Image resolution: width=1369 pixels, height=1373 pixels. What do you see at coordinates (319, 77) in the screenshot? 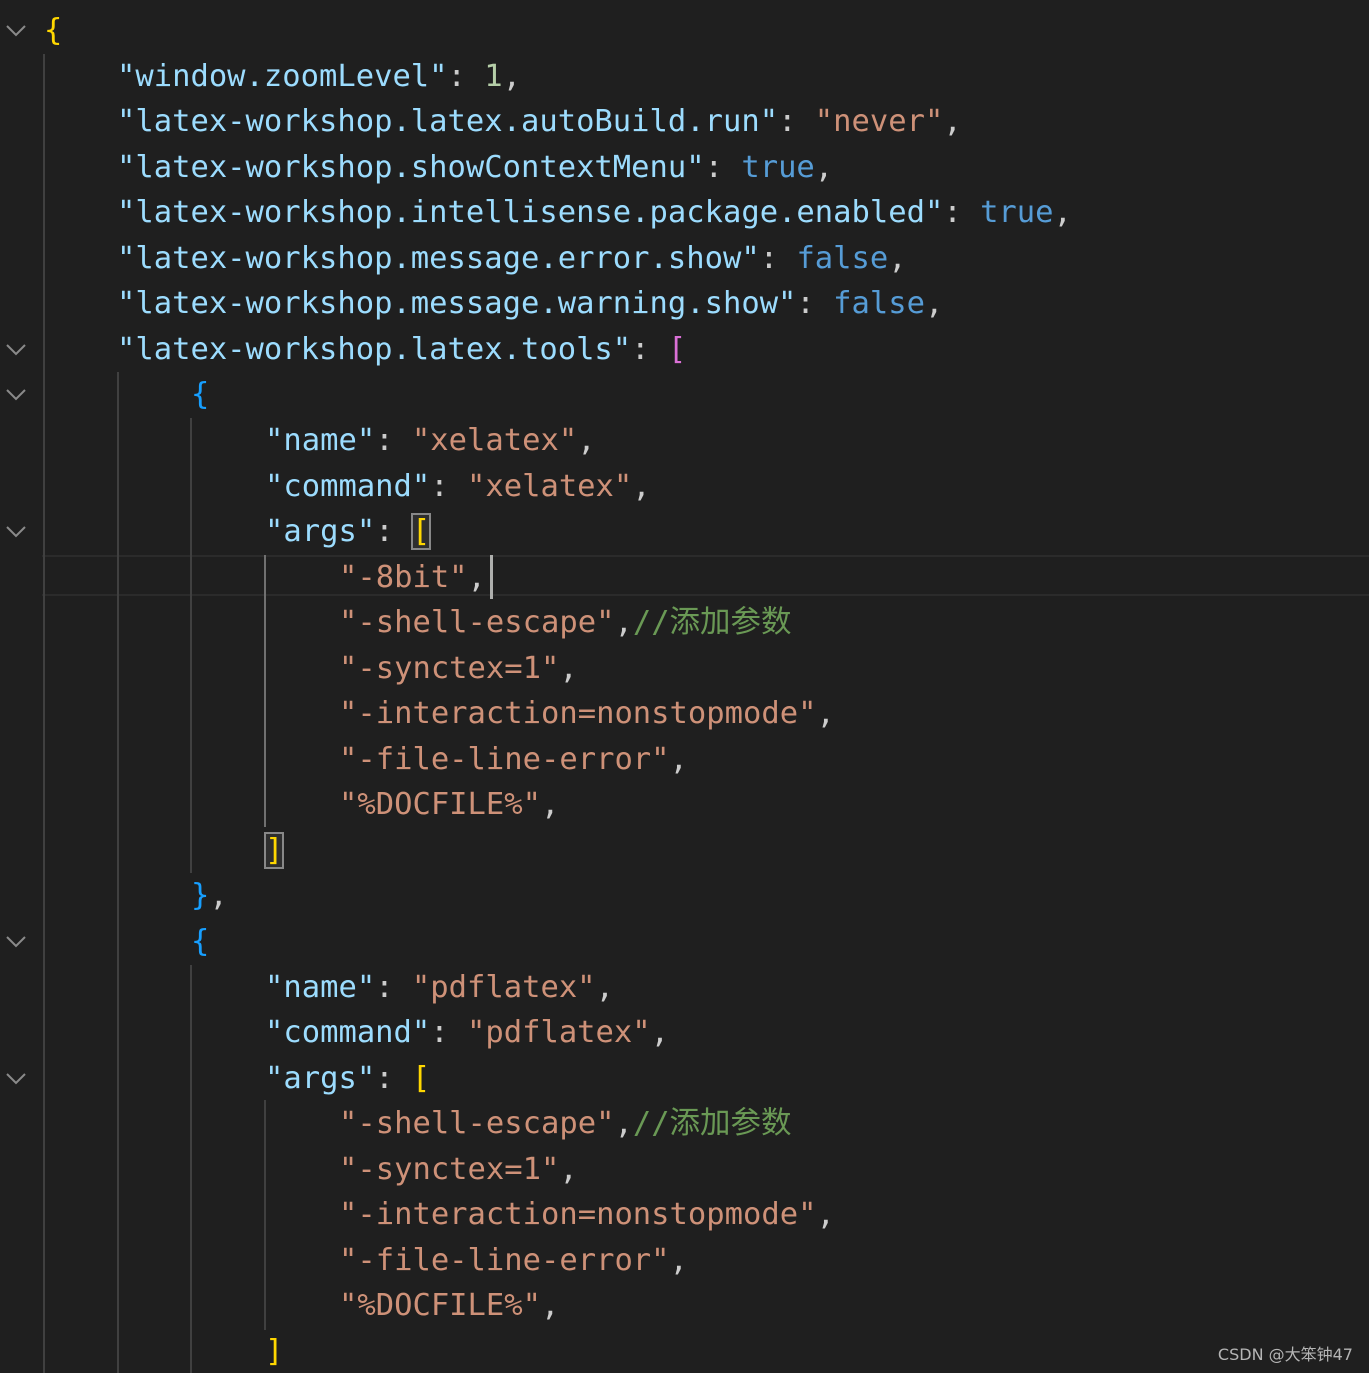
I see `code-line: "window.zoomLevel": 1,` at bounding box center [319, 77].